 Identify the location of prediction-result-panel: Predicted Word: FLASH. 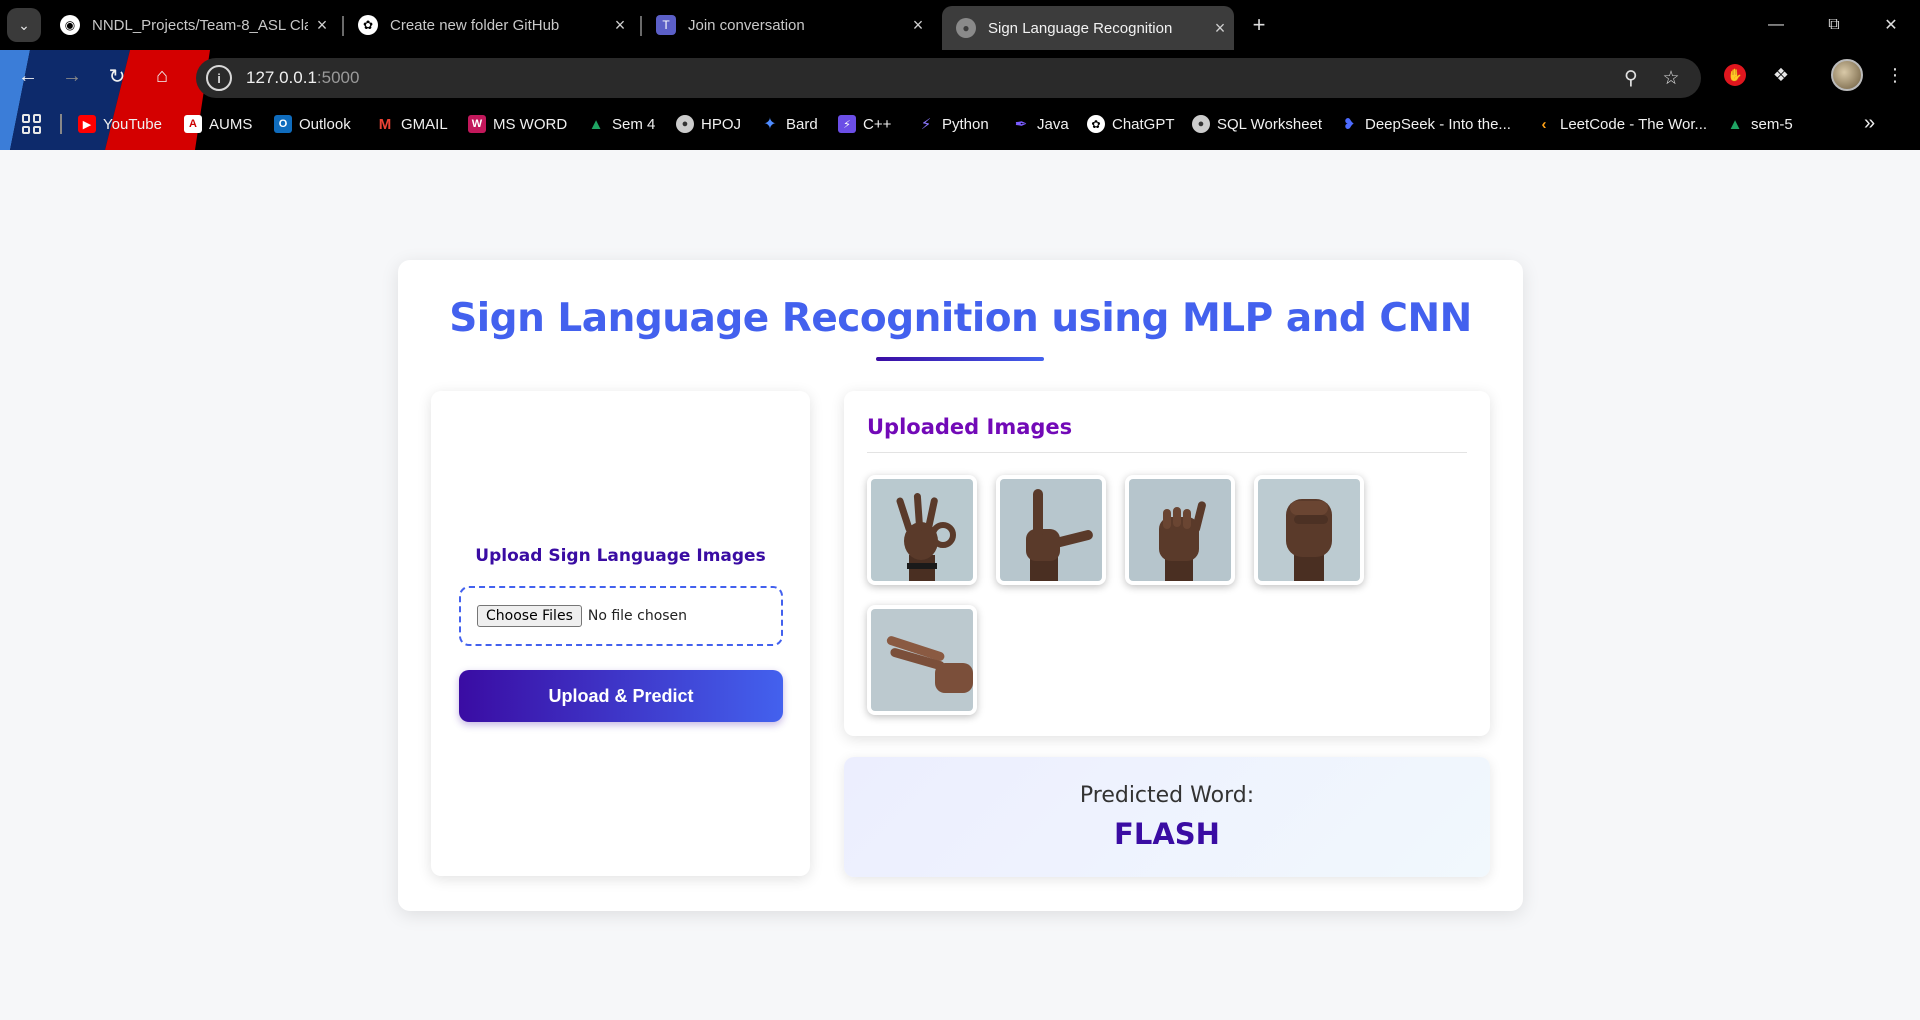
(1167, 817).